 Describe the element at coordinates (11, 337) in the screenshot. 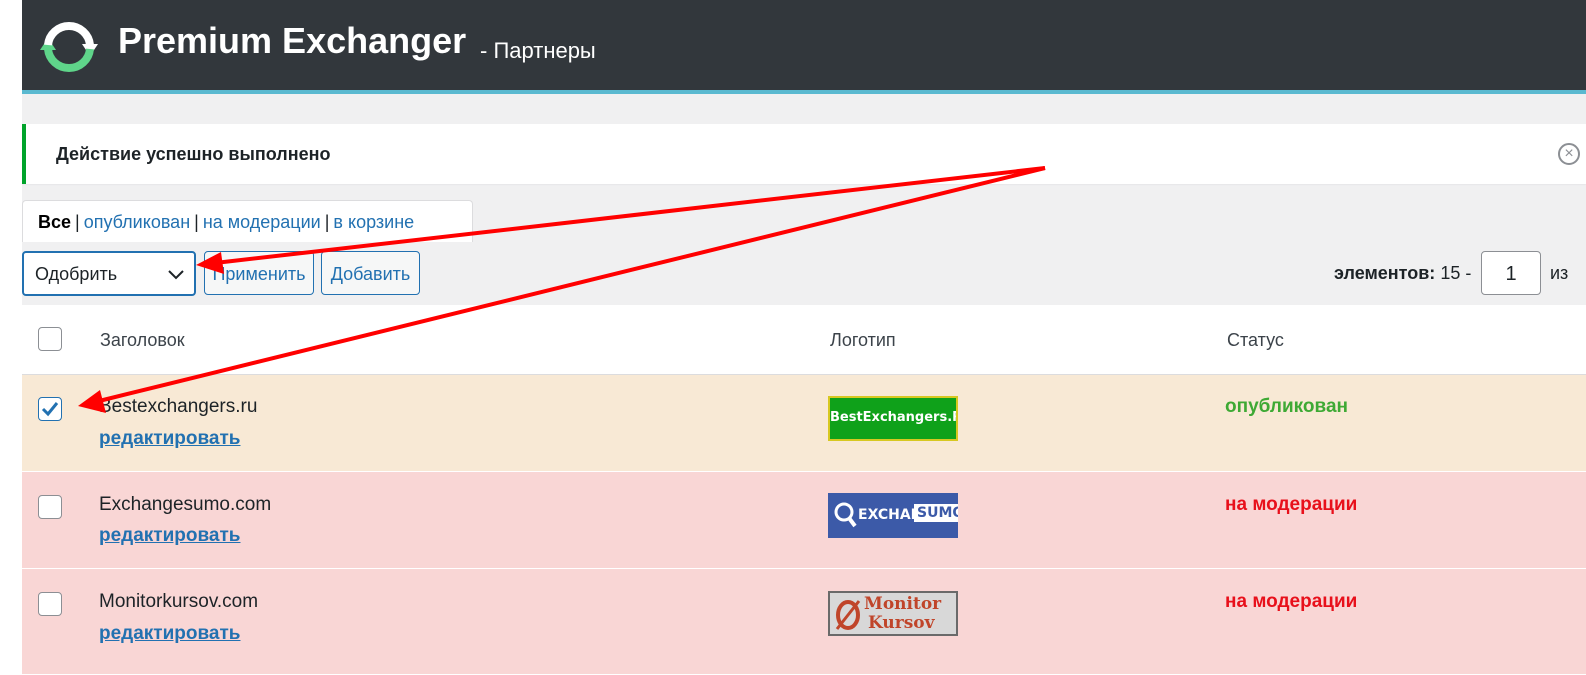

I see `left-margin` at that location.